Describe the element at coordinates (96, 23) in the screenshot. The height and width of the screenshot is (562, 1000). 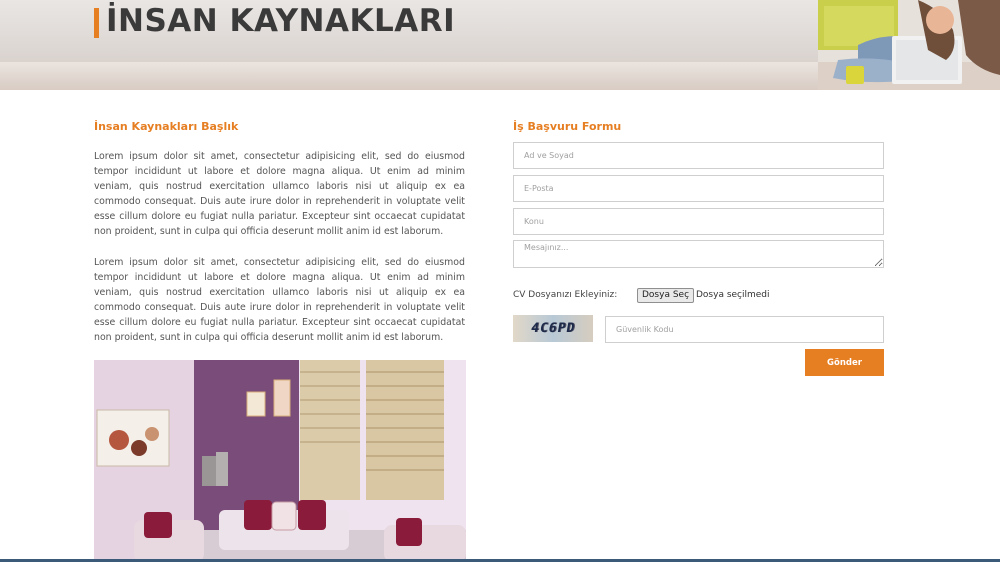
I see `title-accent-bar` at that location.